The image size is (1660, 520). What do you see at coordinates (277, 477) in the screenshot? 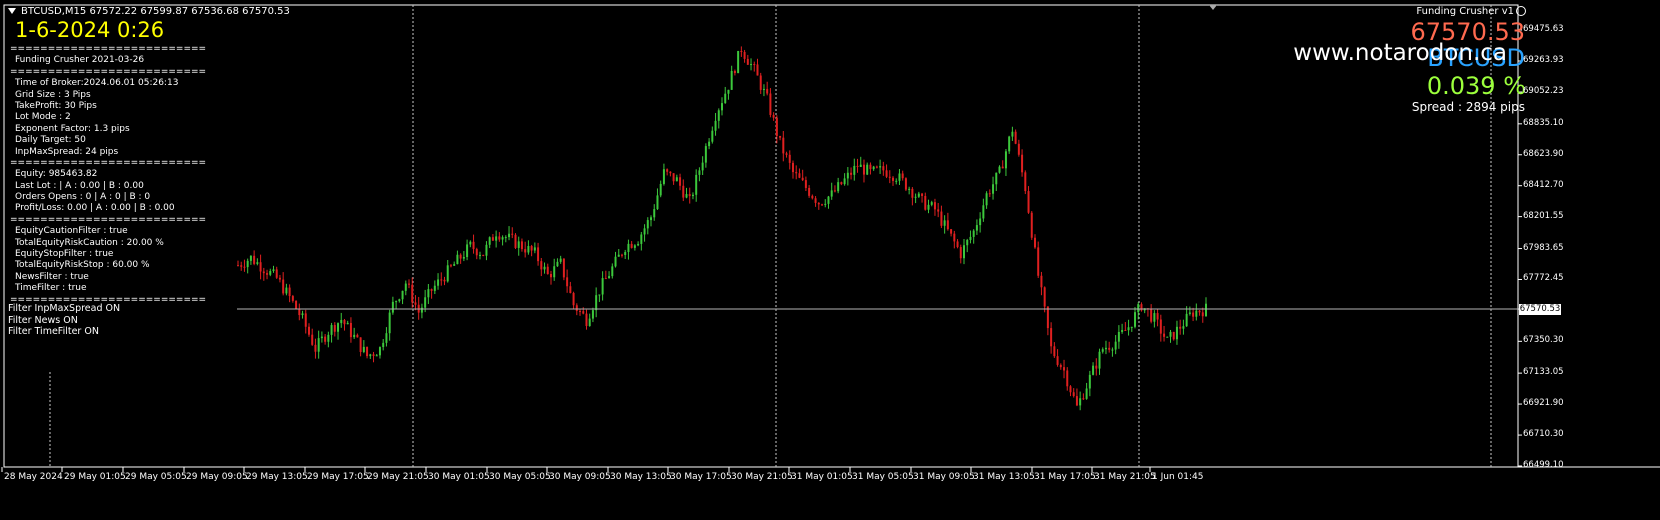
I see `time-axis-label: 29 May 13:05` at bounding box center [277, 477].